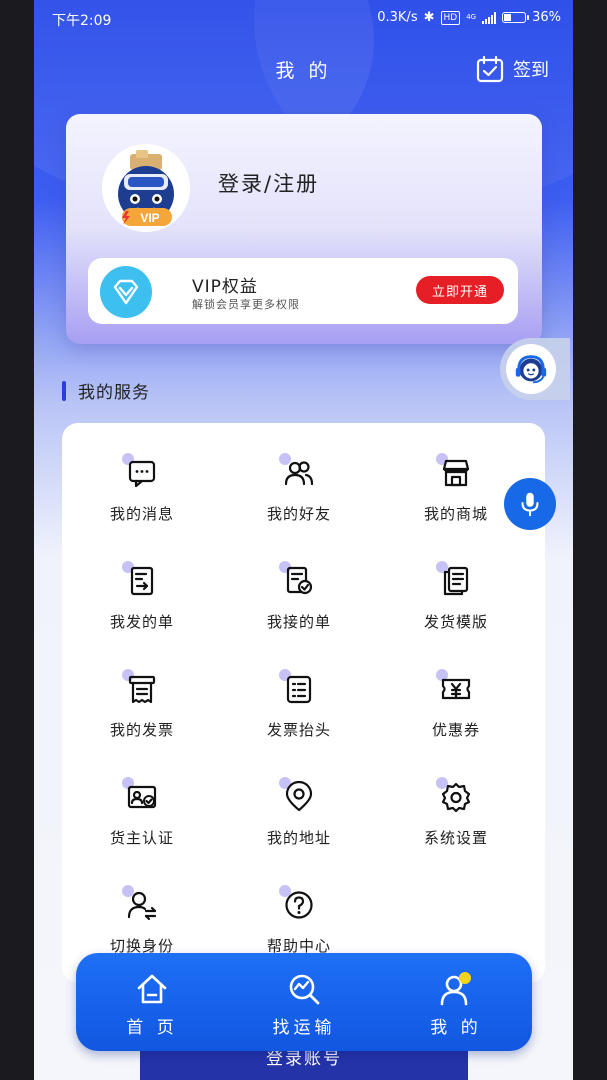 The width and height of the screenshot is (607, 1080). I want to click on customer-service-float, so click(535, 369).